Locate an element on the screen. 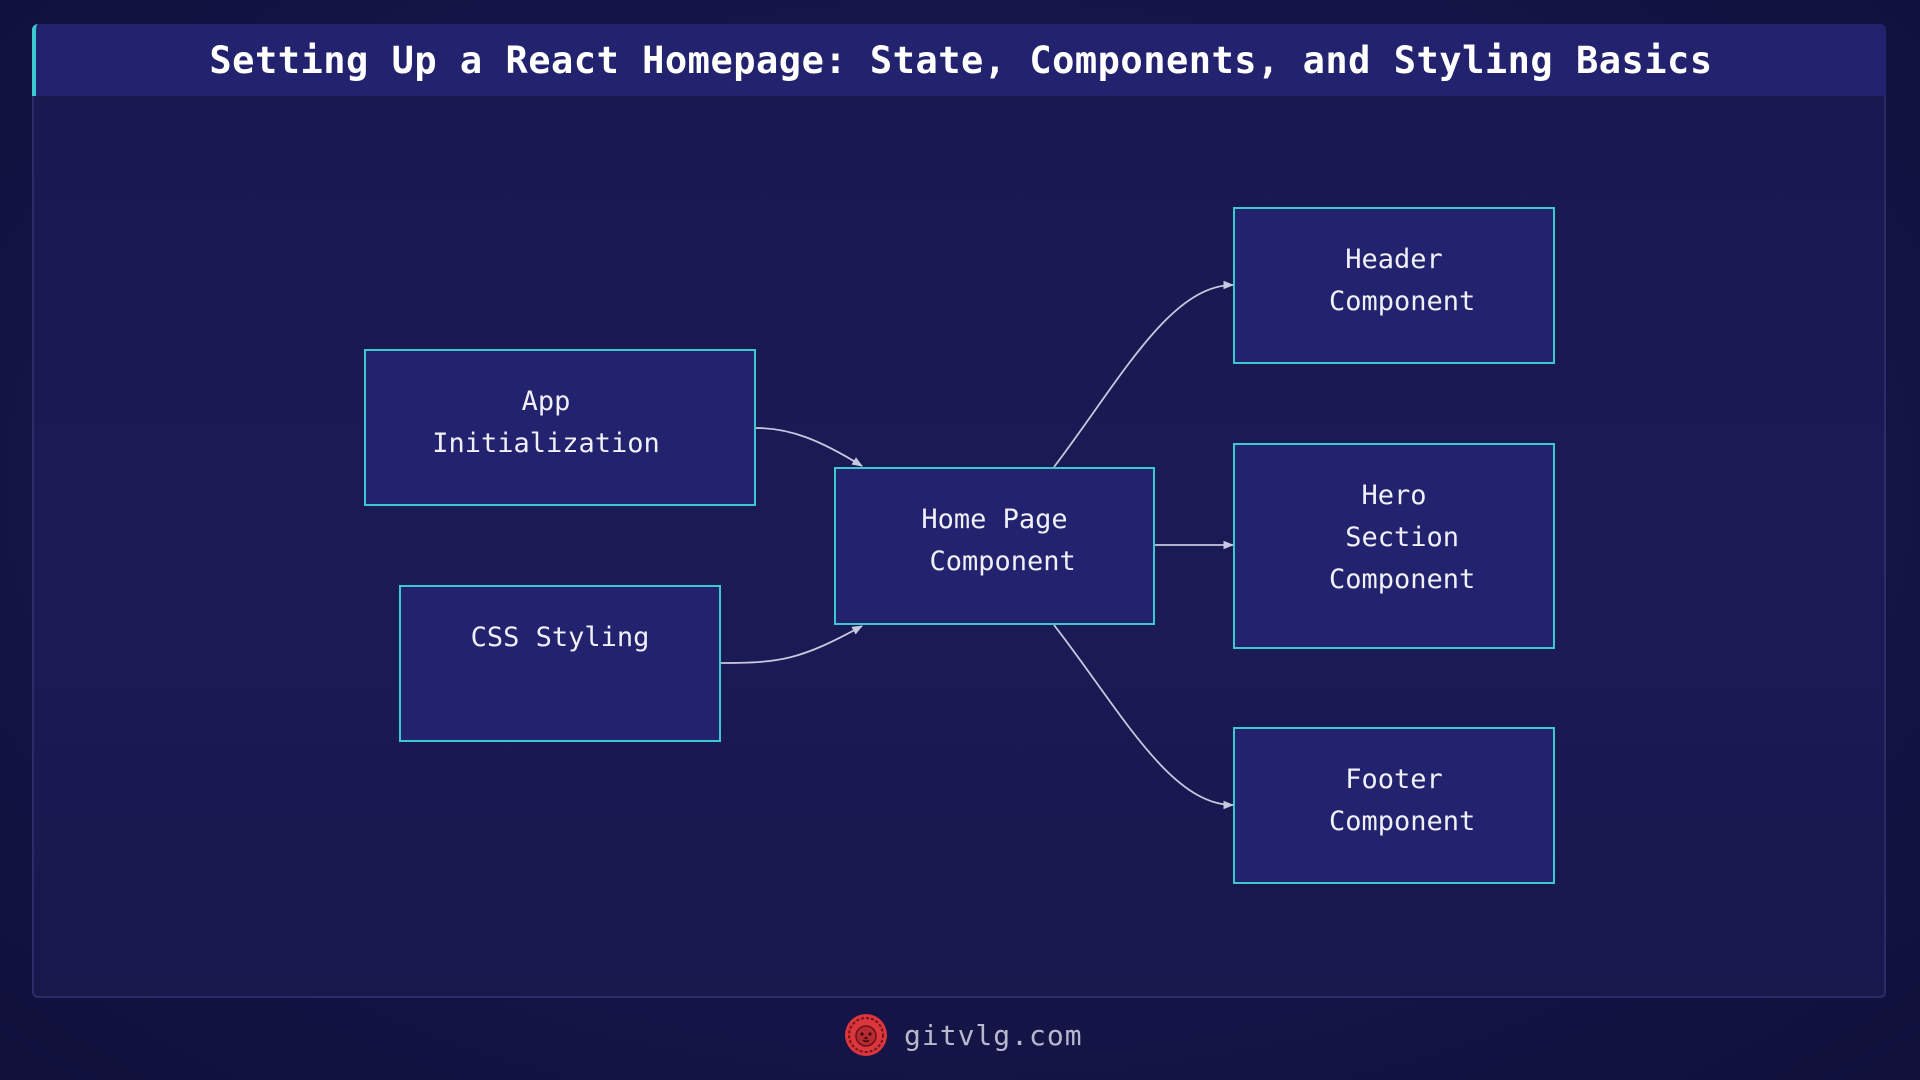  node-home-page-component: Home Page Component is located at coordinates (994, 546).